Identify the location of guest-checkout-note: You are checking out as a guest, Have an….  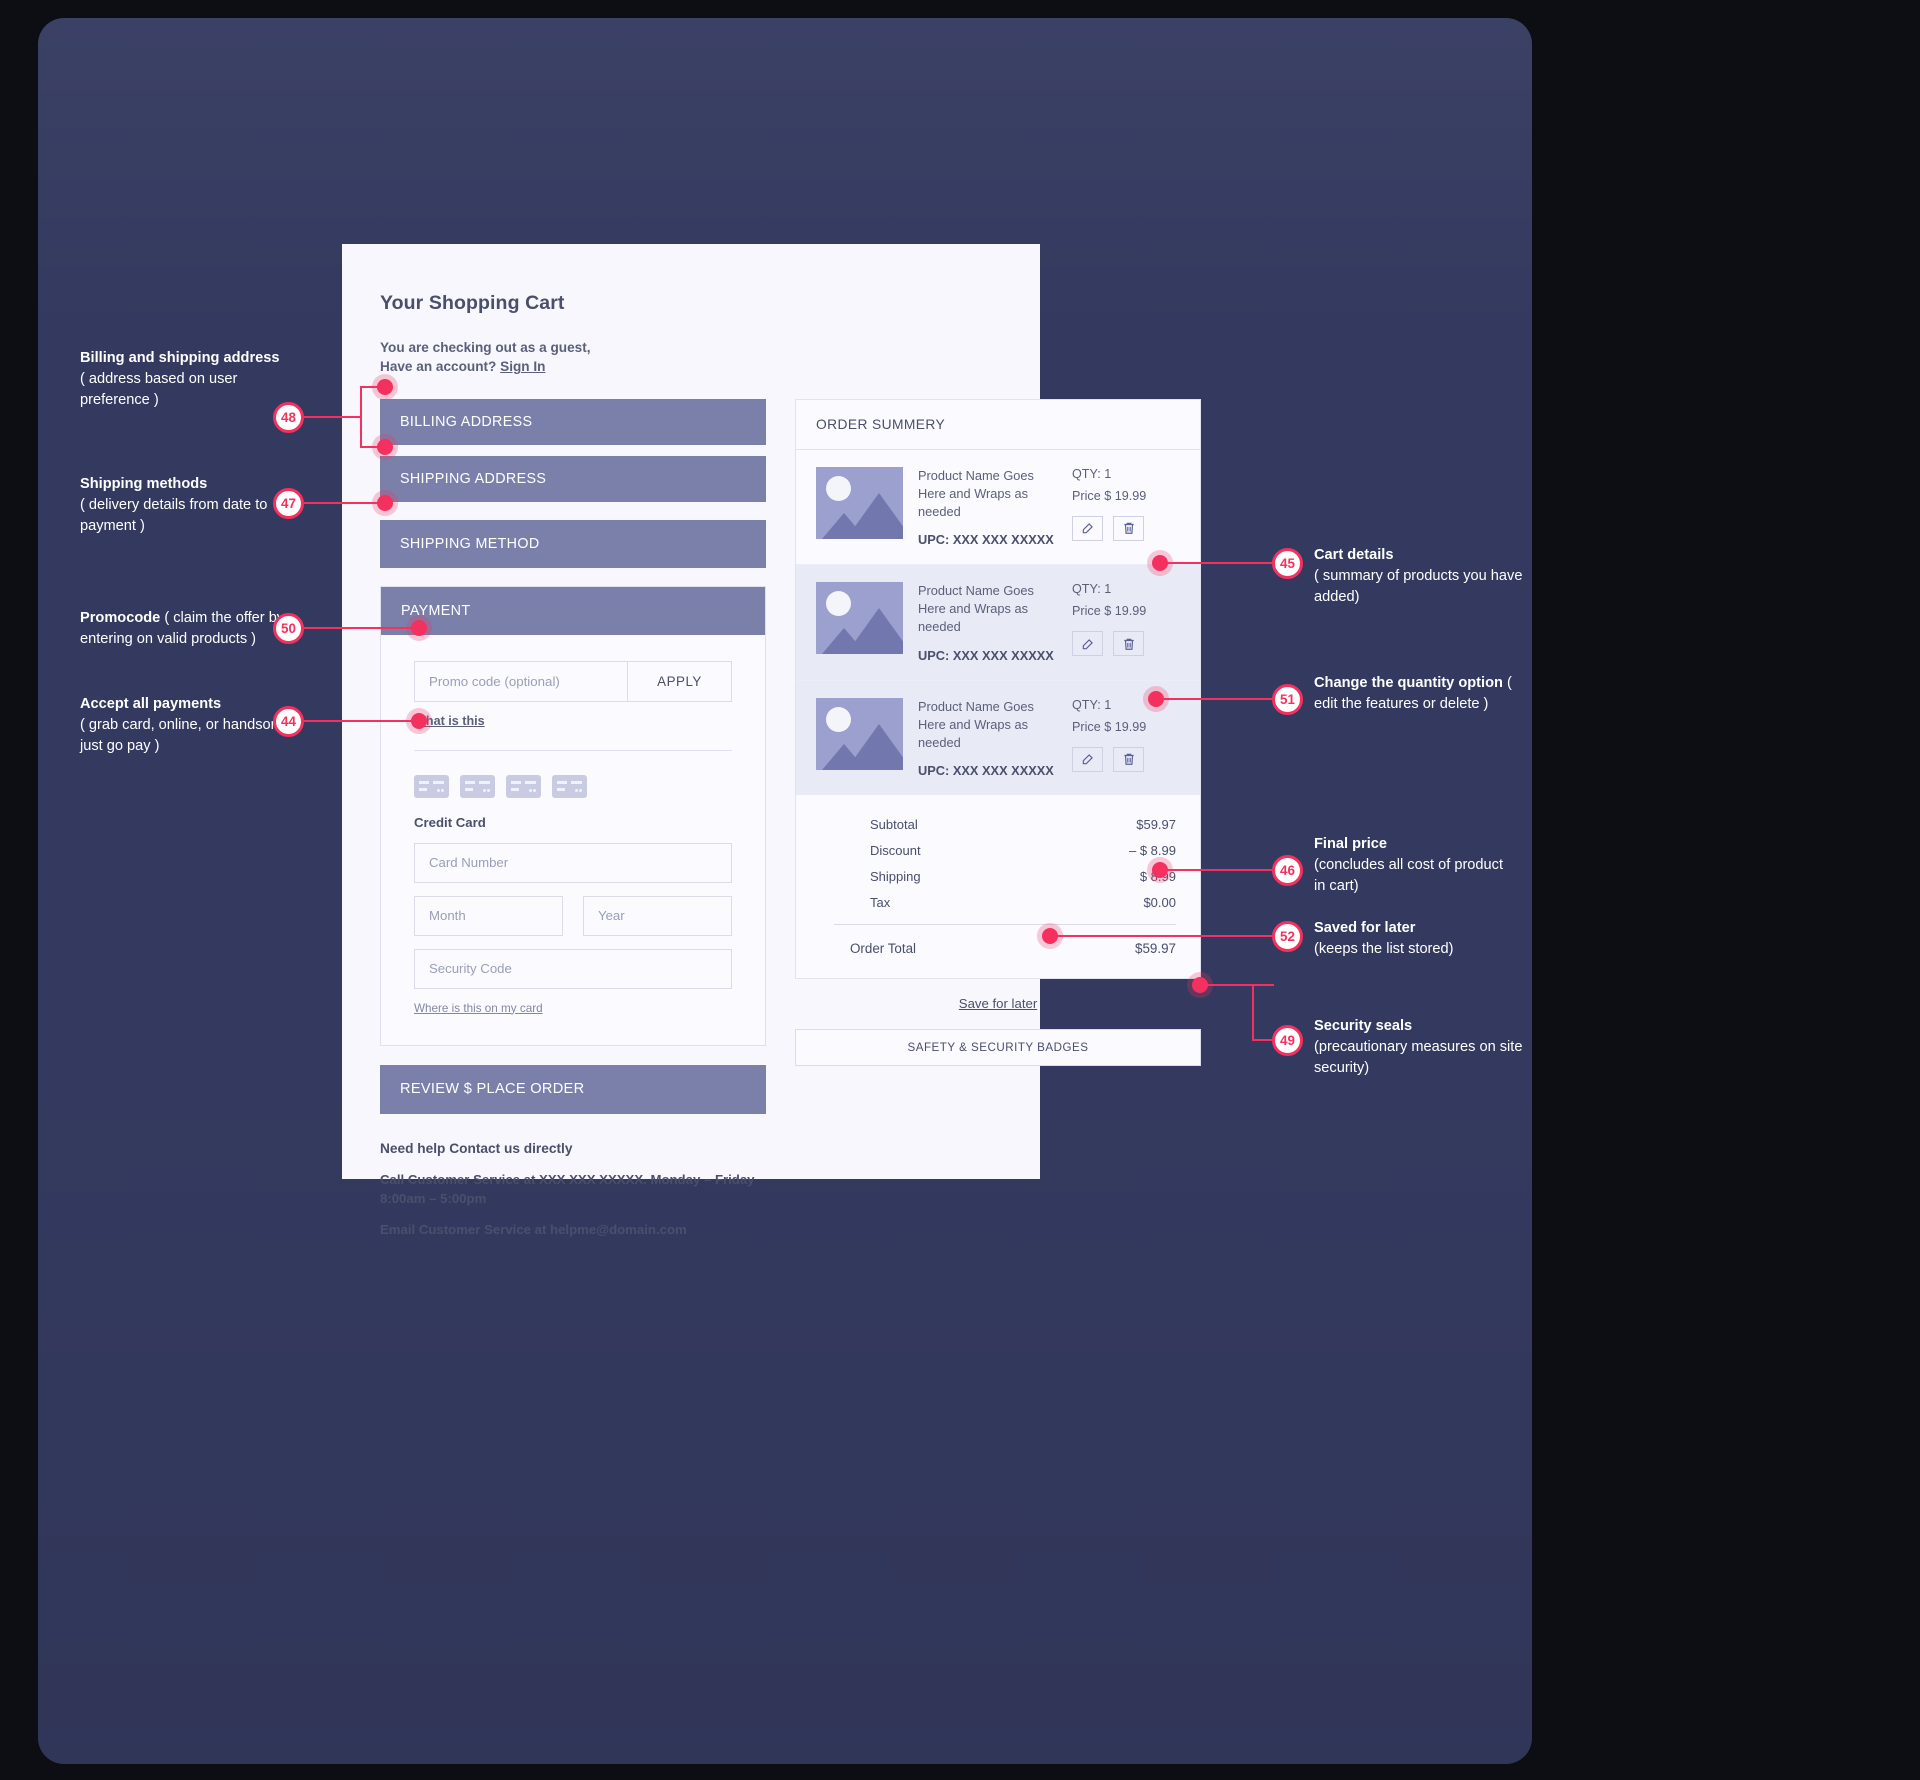
(691, 357).